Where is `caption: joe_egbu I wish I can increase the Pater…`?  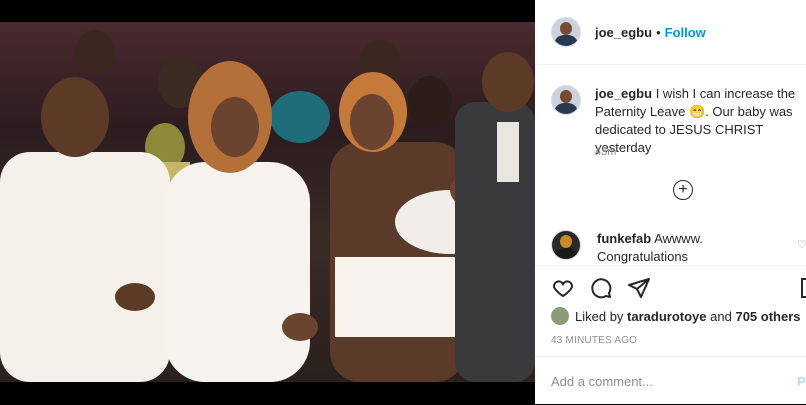 caption: joe_egbu I wish I can increase the Pater… is located at coordinates (678, 121).